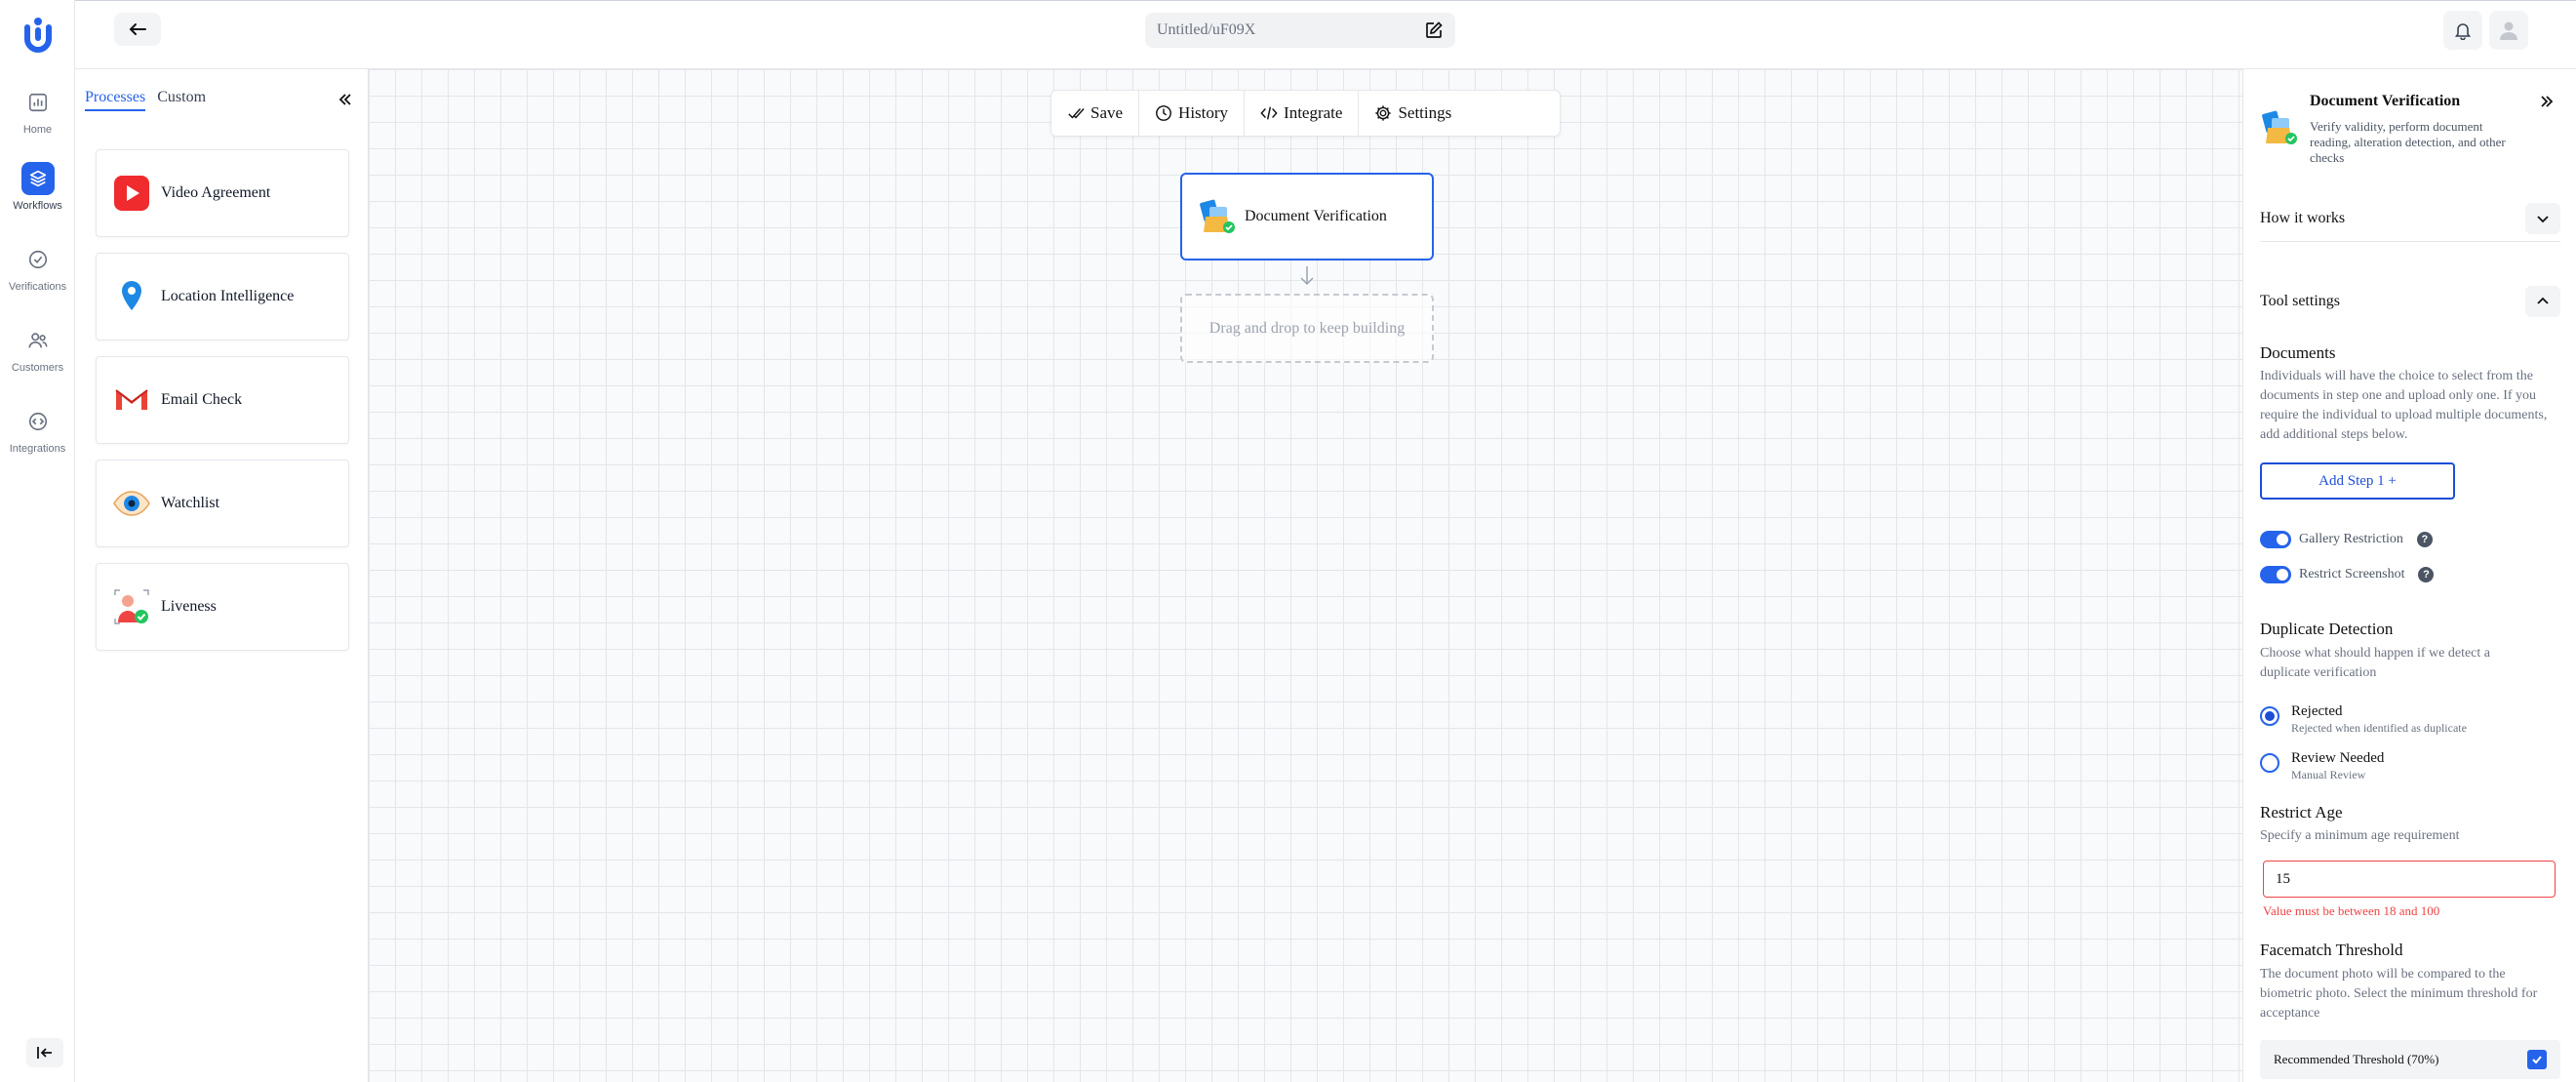 This screenshot has width=2576, height=1082. I want to click on sidebar-tabs: Processes Custom, so click(145, 100).